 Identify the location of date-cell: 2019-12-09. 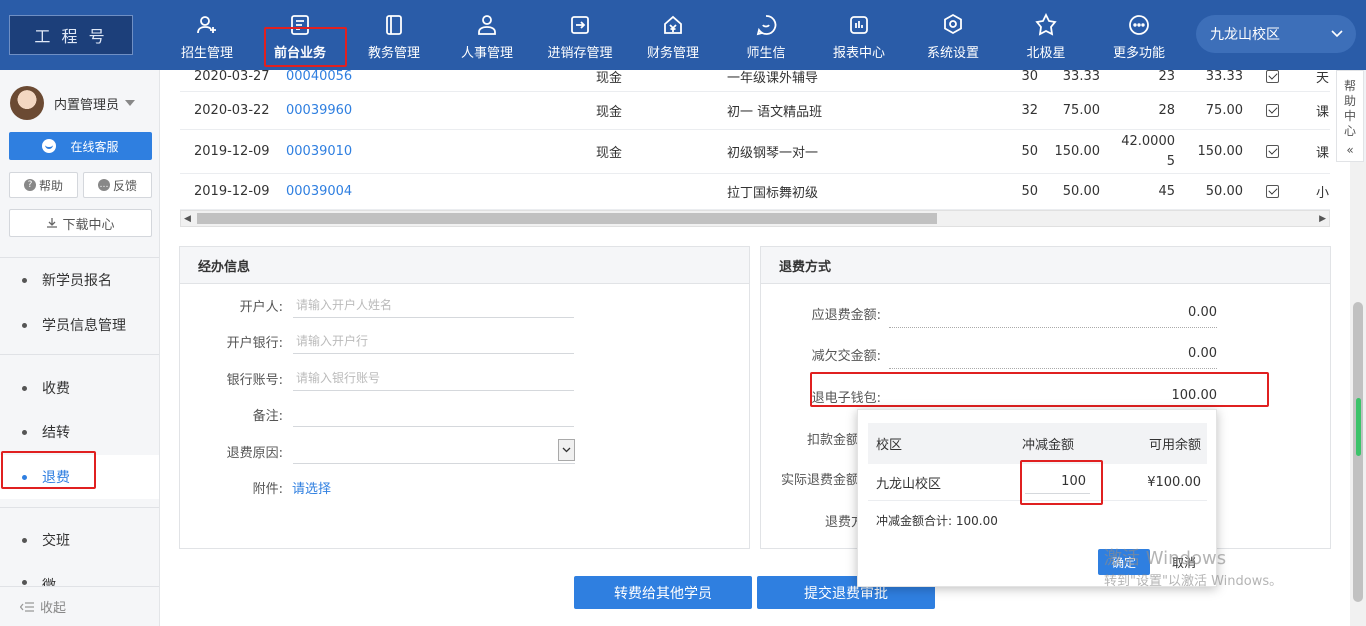
(232, 151).